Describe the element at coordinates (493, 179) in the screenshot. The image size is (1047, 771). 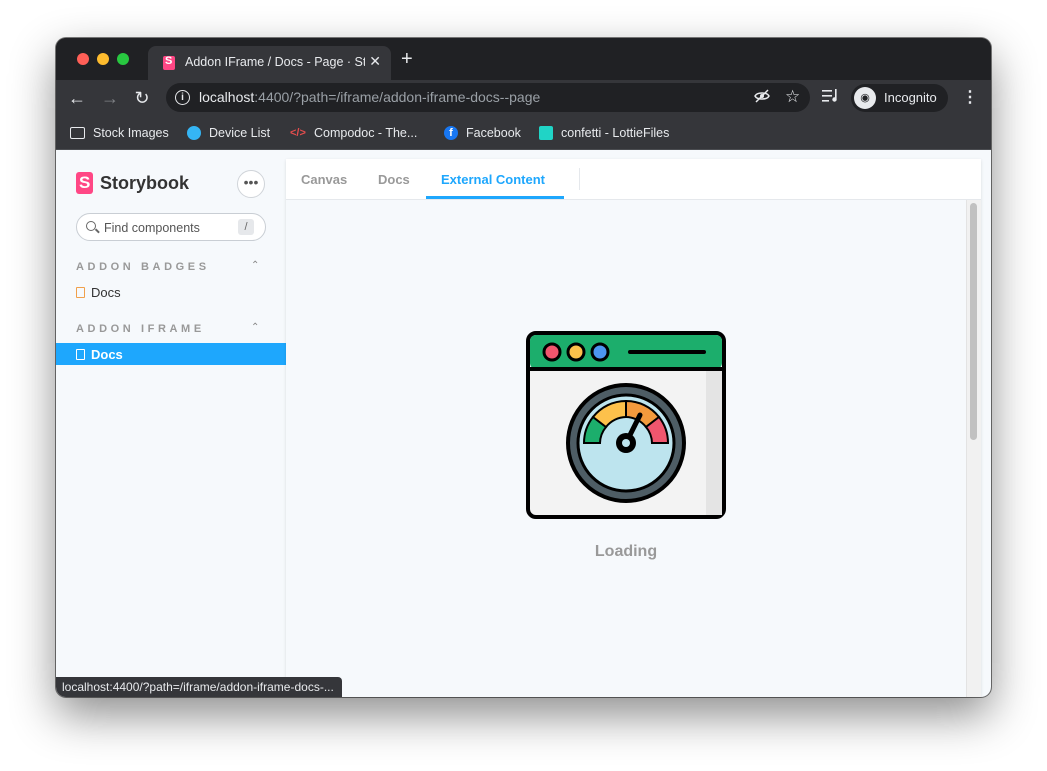
I see `tab-external-content: External Content` at that location.